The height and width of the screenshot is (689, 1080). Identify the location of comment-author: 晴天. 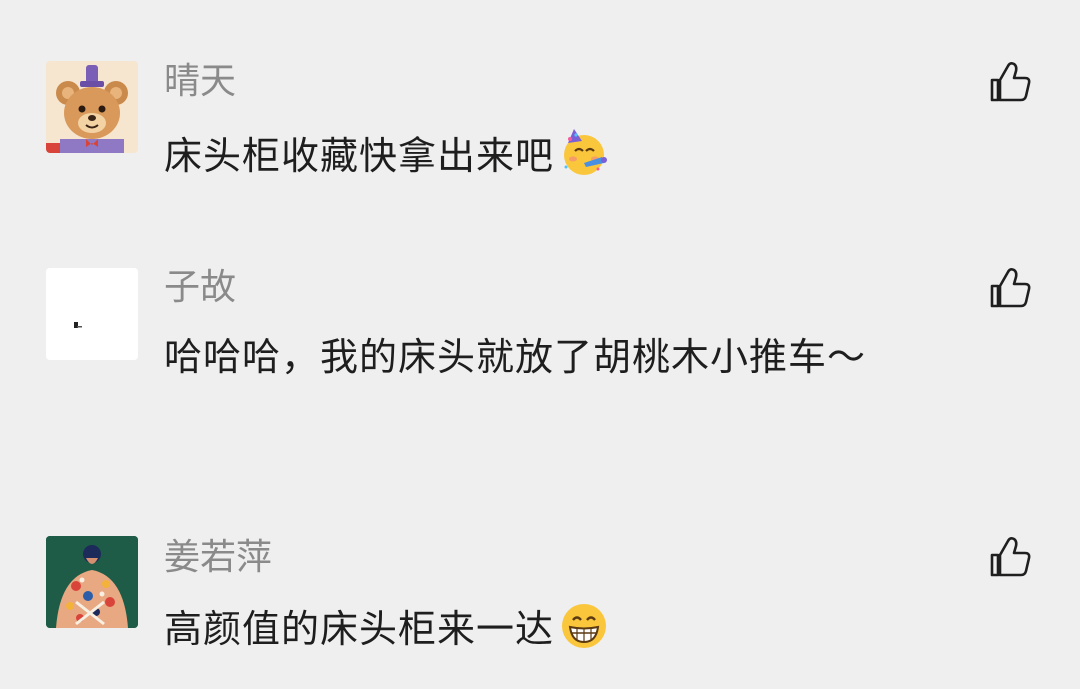
(200, 82).